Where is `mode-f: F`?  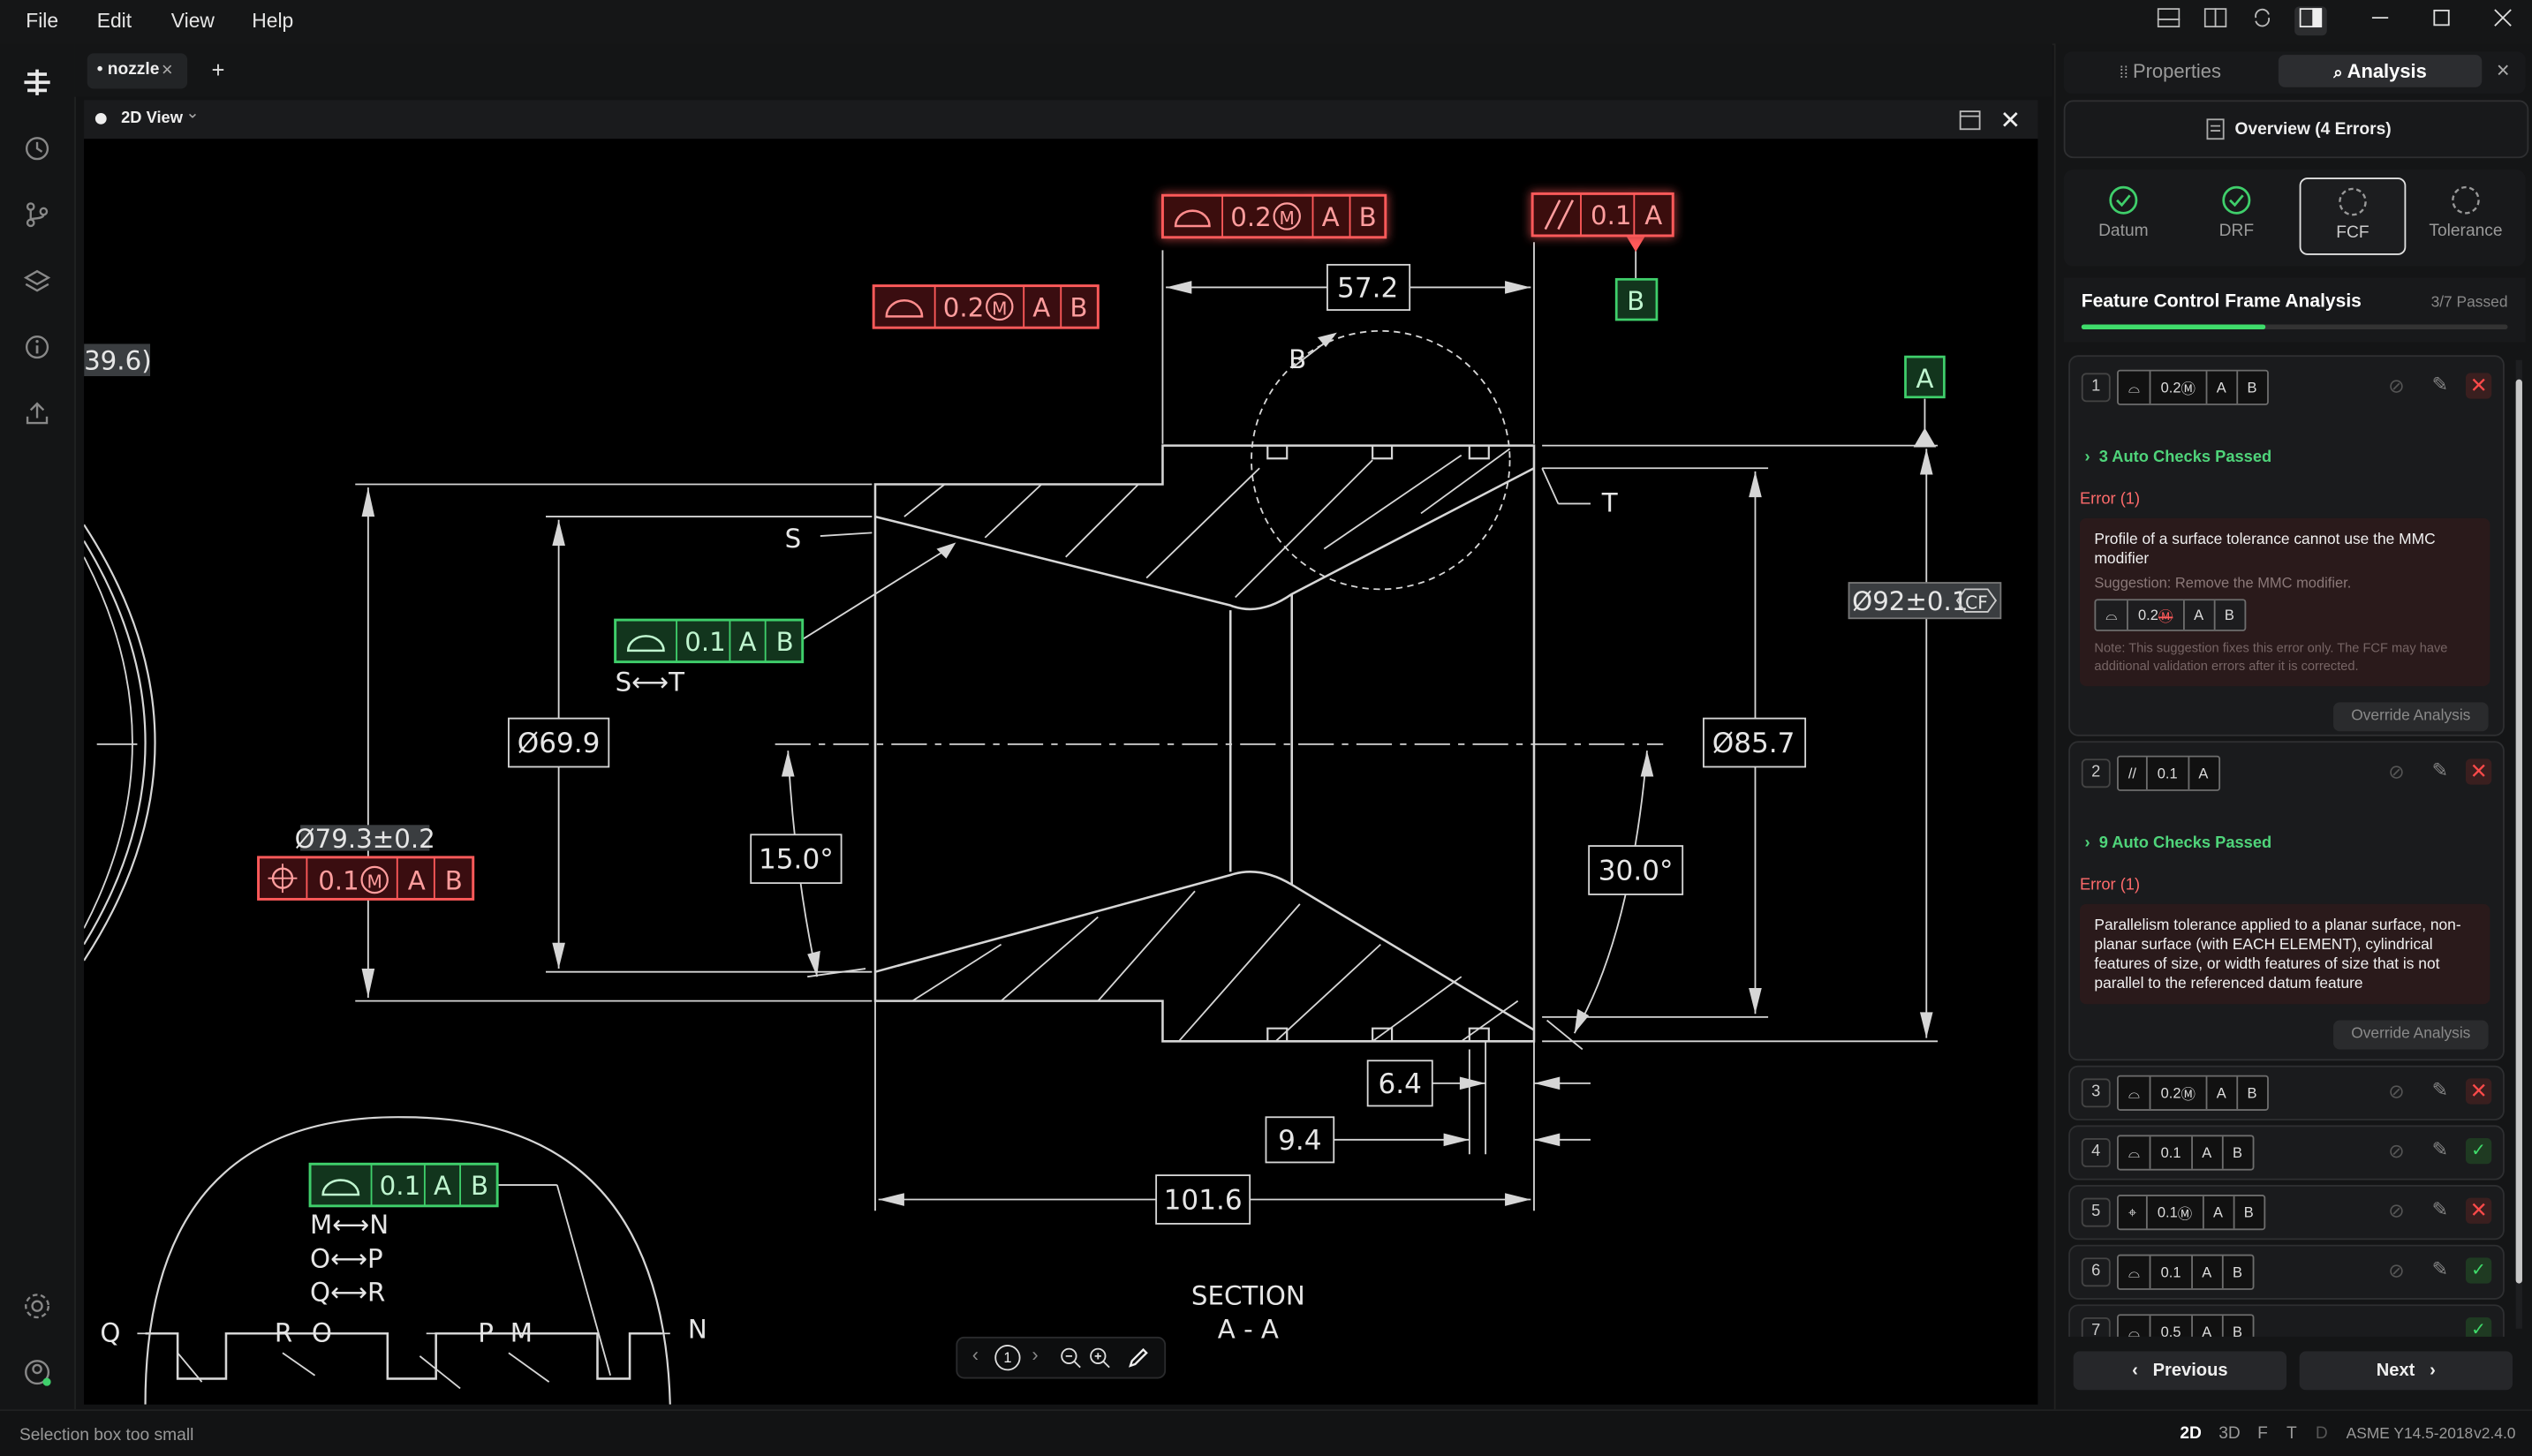 mode-f: F is located at coordinates (2262, 1434).